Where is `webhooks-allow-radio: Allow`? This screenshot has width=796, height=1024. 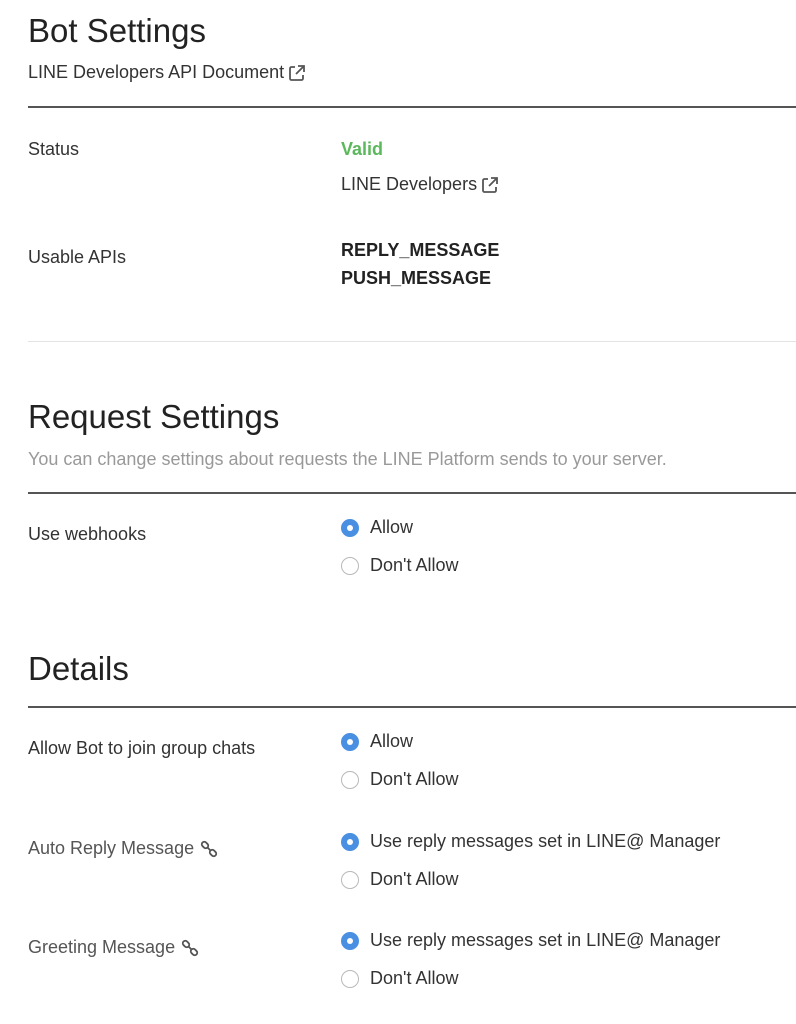
webhooks-allow-radio: Allow is located at coordinates (377, 527).